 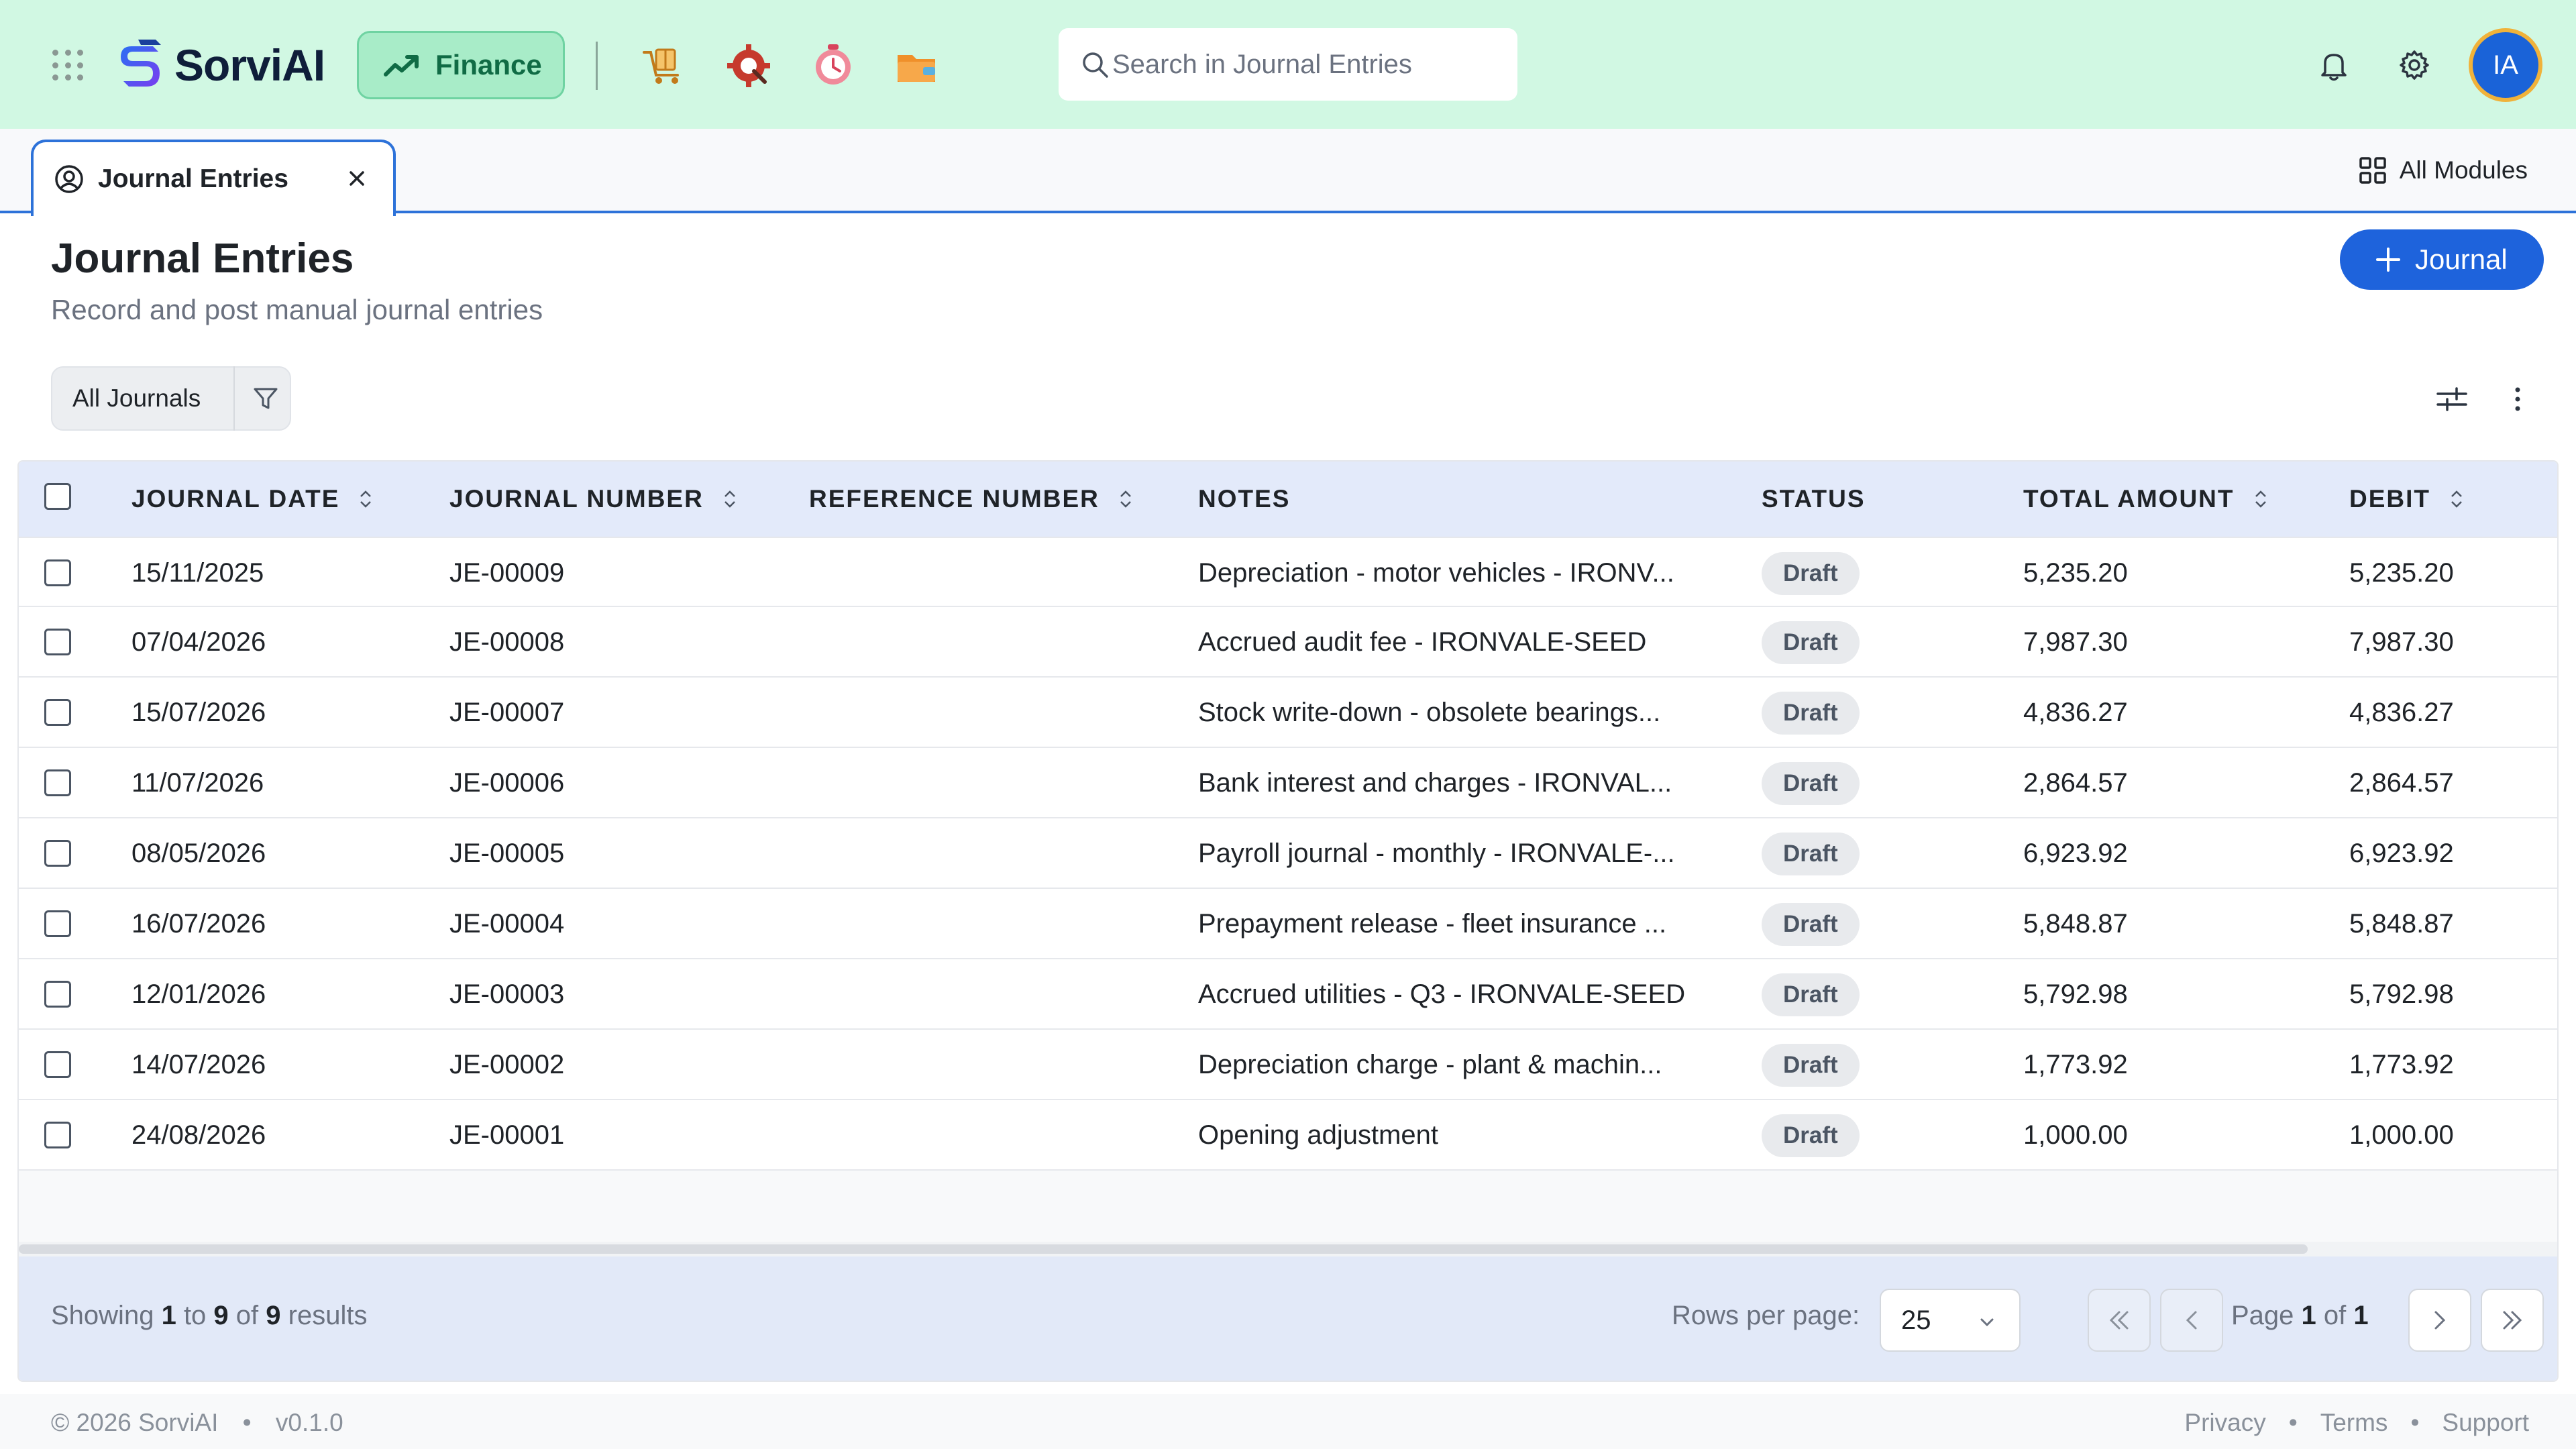 What do you see at coordinates (506, 1135) in the screenshot?
I see `journal-number-cell: JE-00001` at bounding box center [506, 1135].